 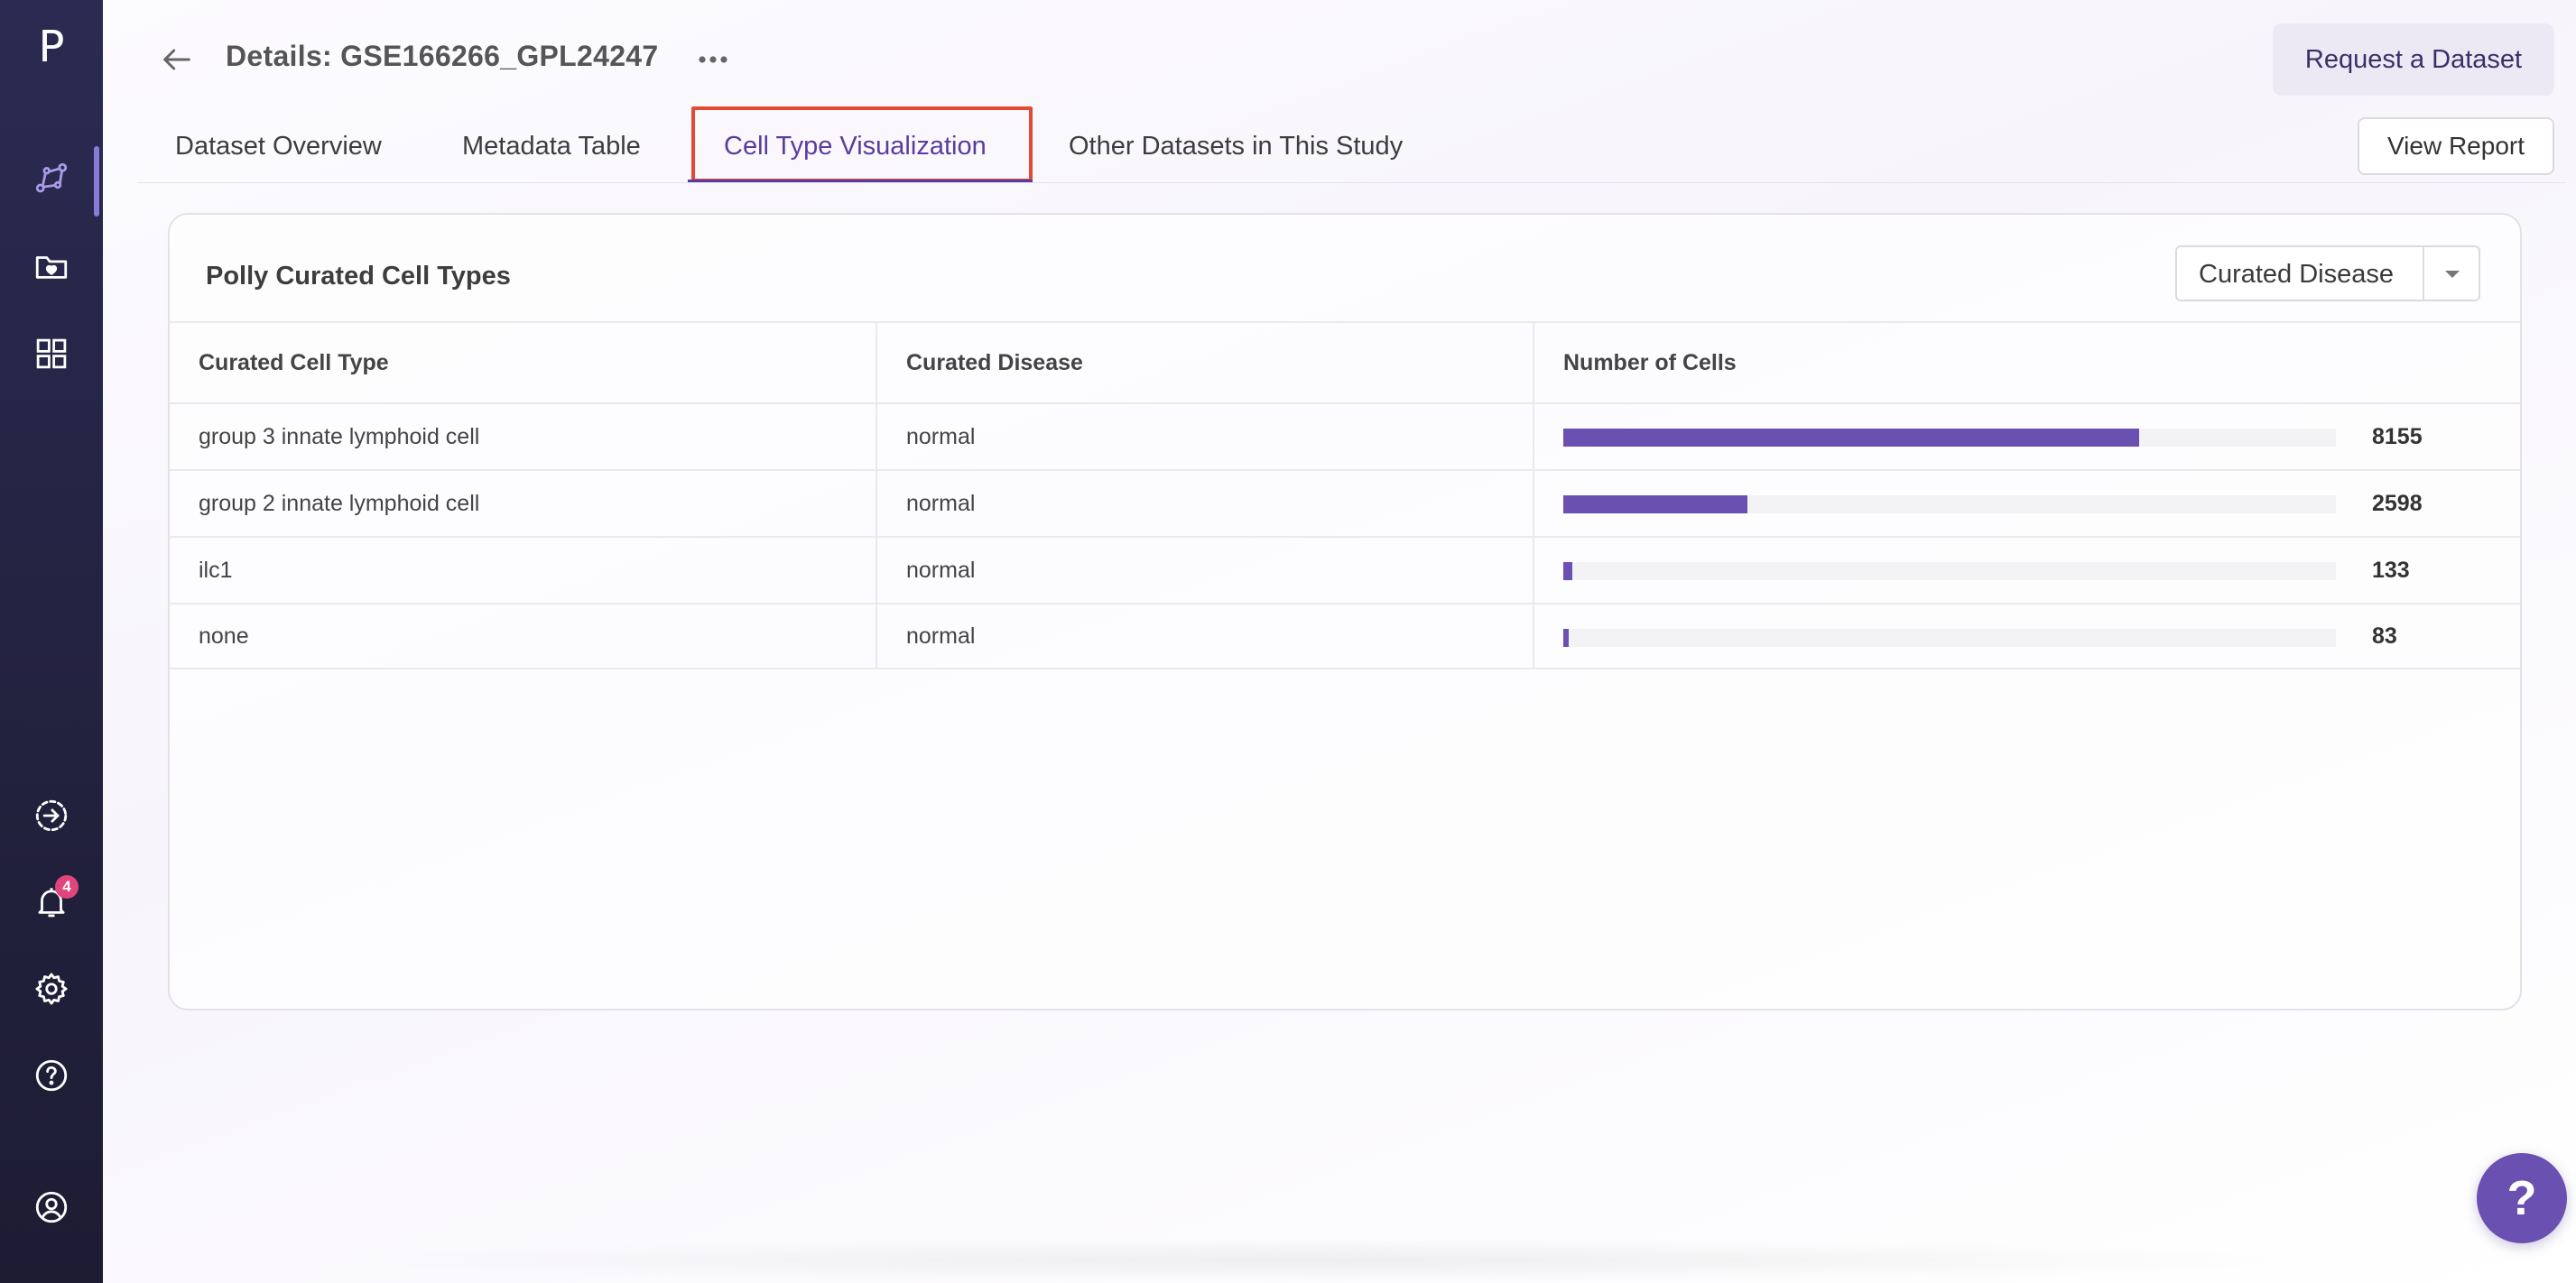 I want to click on grid-icon, so click(x=51, y=354).